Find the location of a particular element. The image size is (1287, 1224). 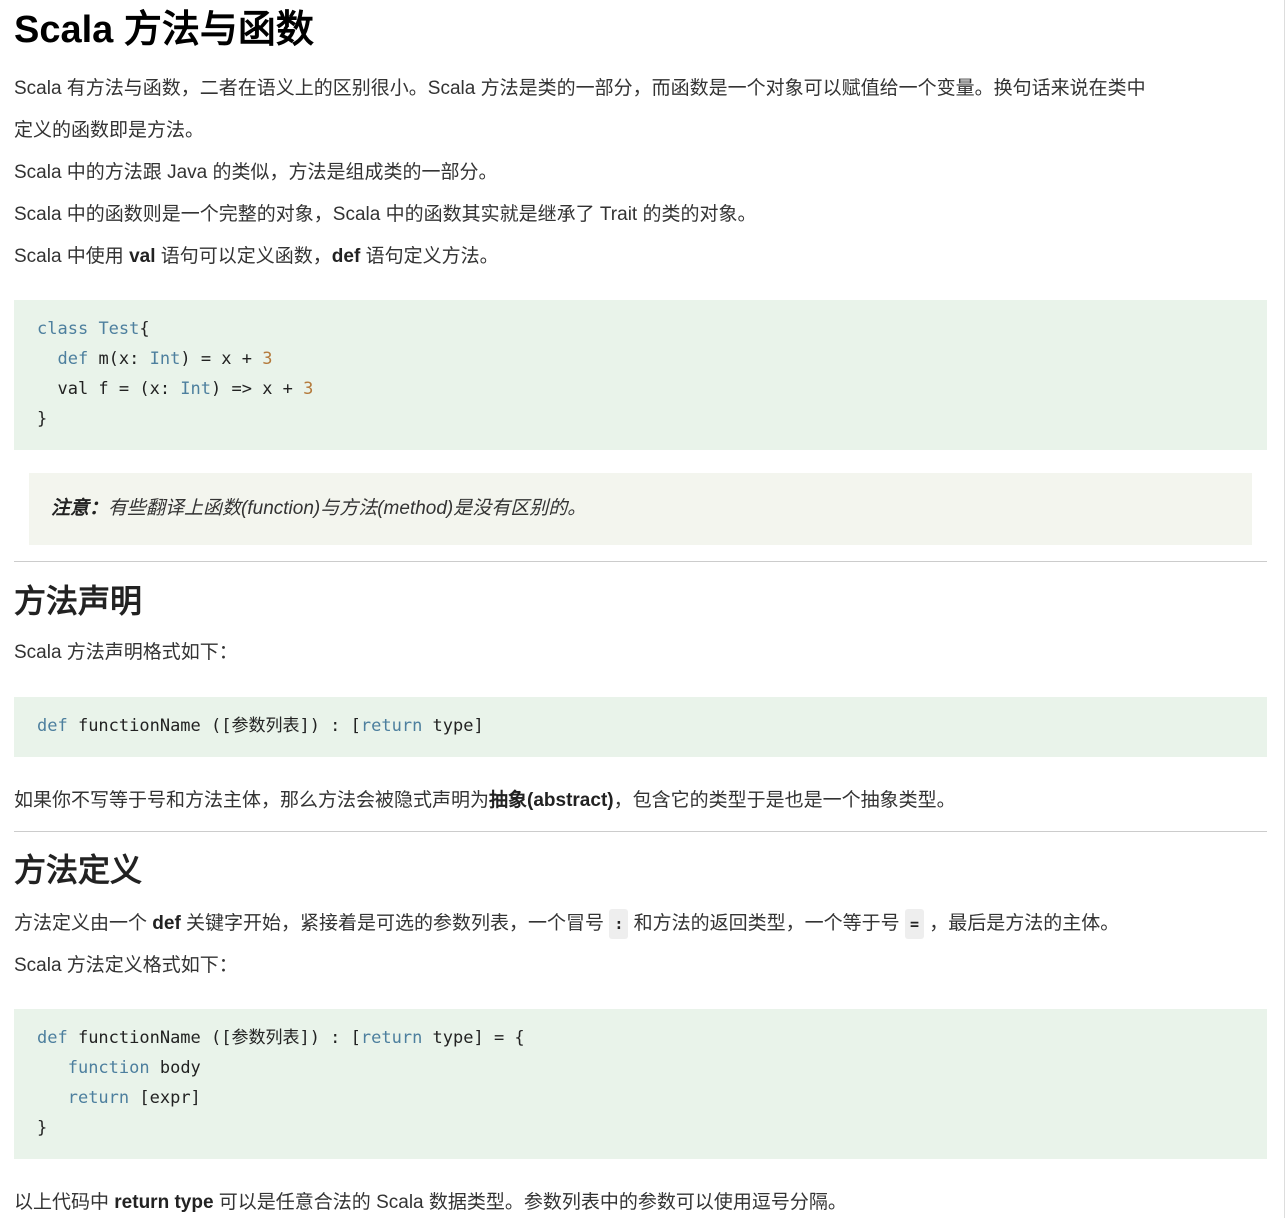

intro-paragraph-4: Scala 中使用 val 语句可以定义函数，def 语句定义方法。 is located at coordinates (256, 257).